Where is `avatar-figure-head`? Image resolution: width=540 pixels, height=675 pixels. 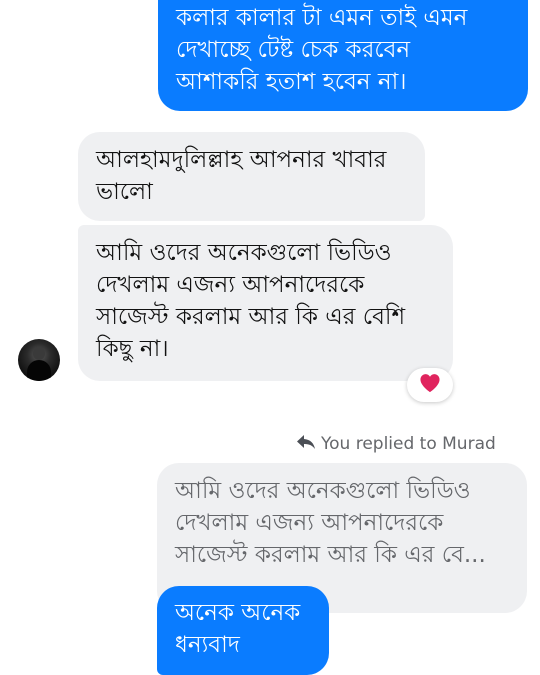
avatar-figure-head is located at coordinates (39, 353).